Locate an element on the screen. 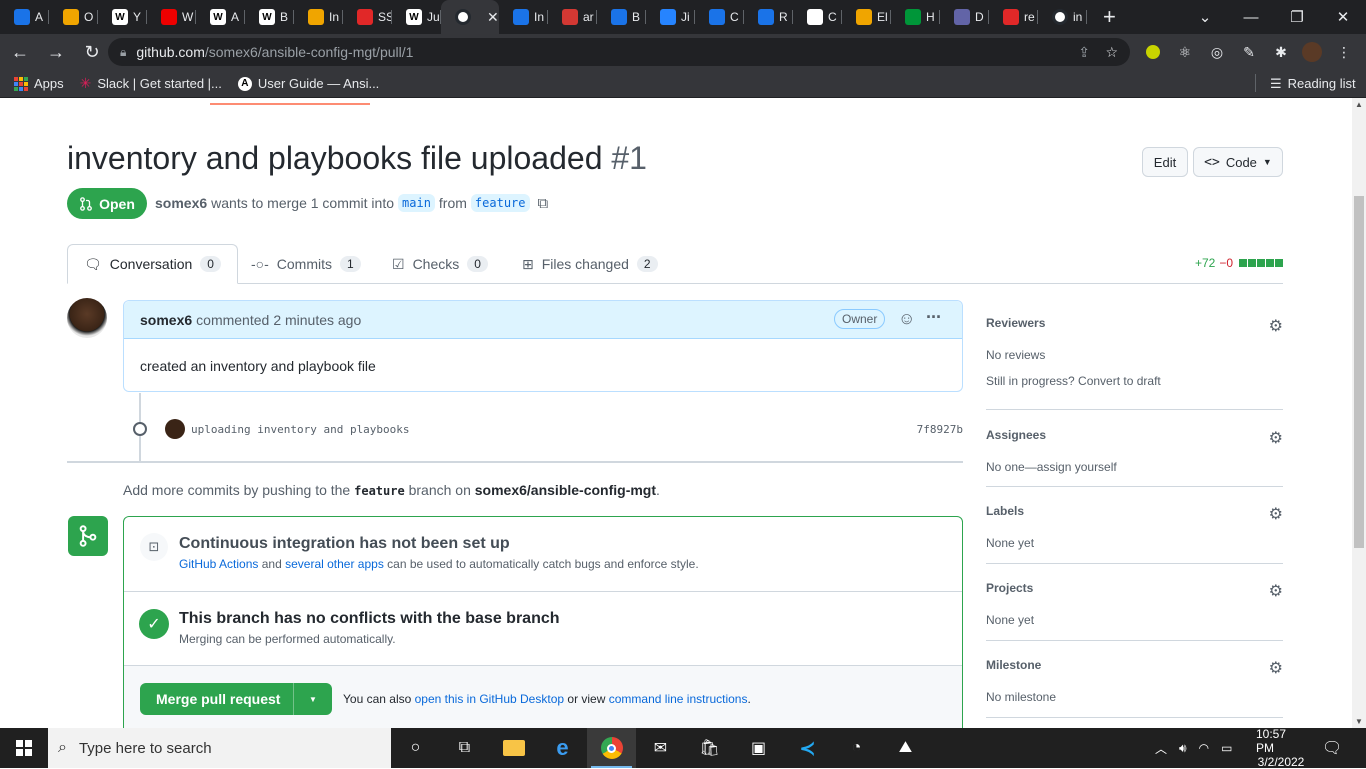  other-apps-link: several other apps is located at coordinates (334, 564).